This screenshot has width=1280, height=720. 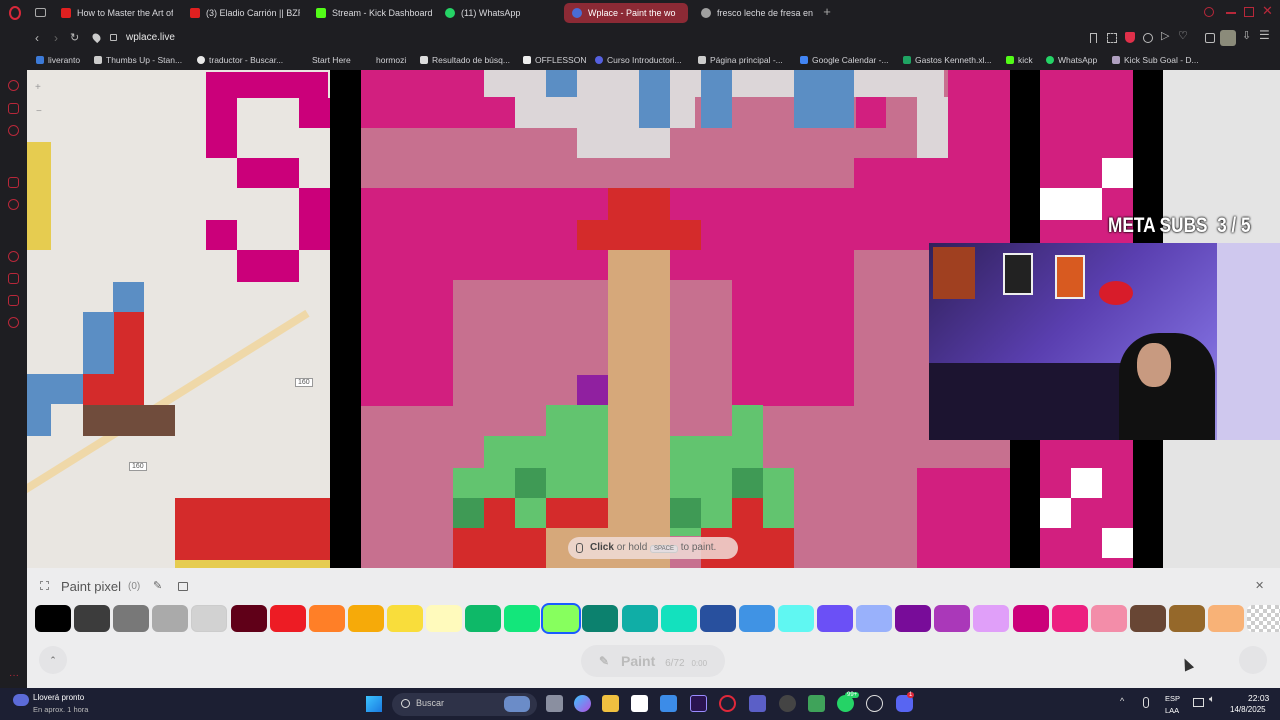 What do you see at coordinates (13, 85) in the screenshot?
I see `ai-aria-icon` at bounding box center [13, 85].